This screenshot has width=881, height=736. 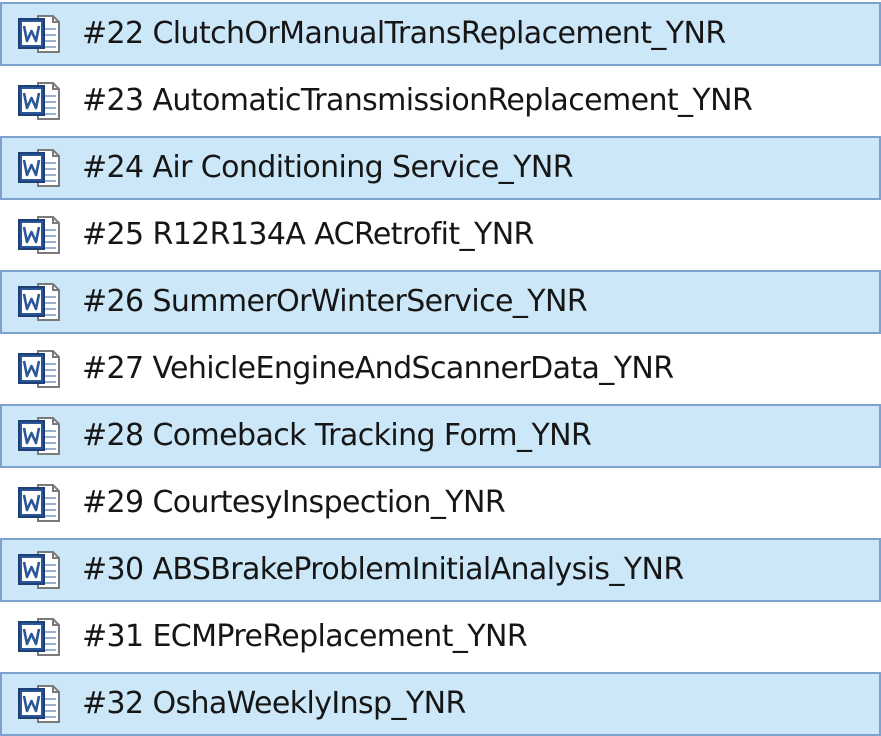 What do you see at coordinates (294, 502) in the screenshot?
I see `file-name: #29 CourtesyInspection_YNR` at bounding box center [294, 502].